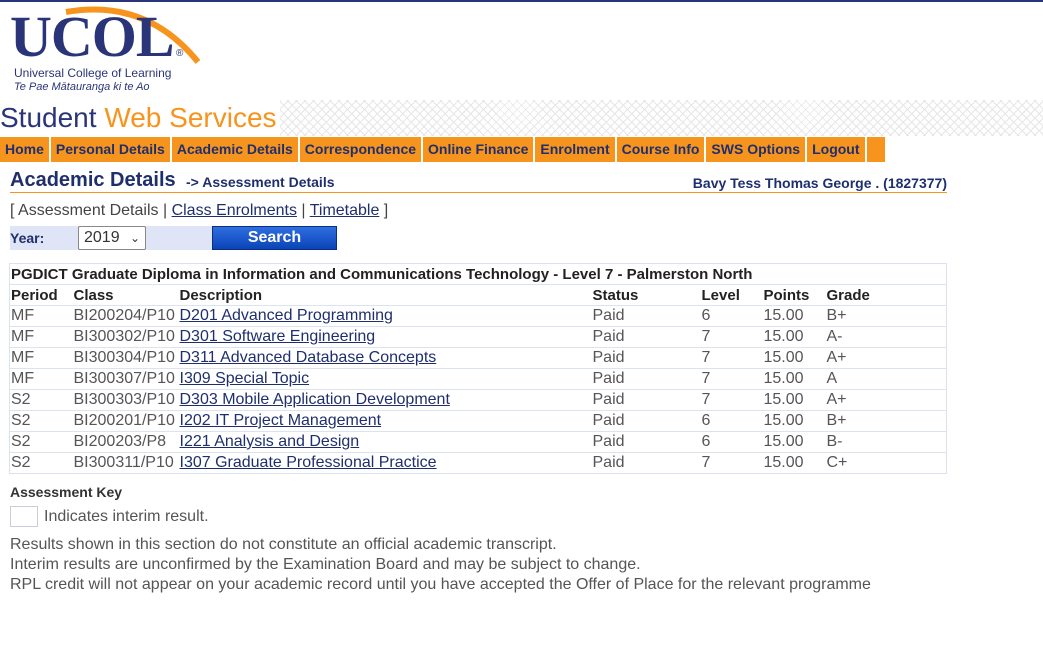 This screenshot has height=667, width=1043. Describe the element at coordinates (236, 149) in the screenshot. I see `nav-academic-details: Academic Details` at that location.